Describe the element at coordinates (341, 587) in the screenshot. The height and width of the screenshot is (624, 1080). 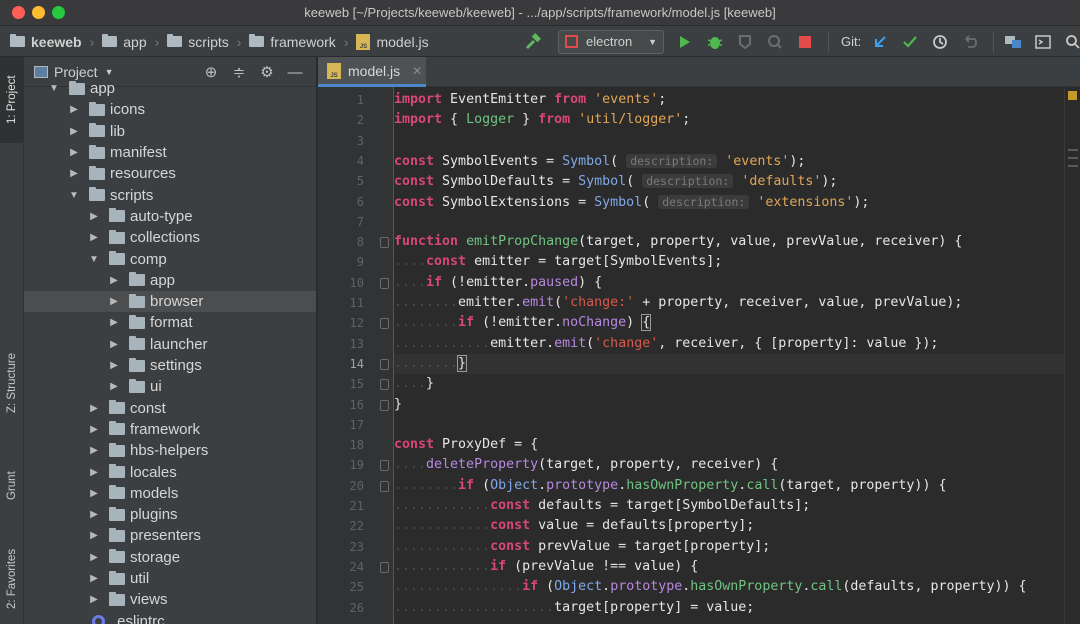
I see `line-number: 25` at that location.